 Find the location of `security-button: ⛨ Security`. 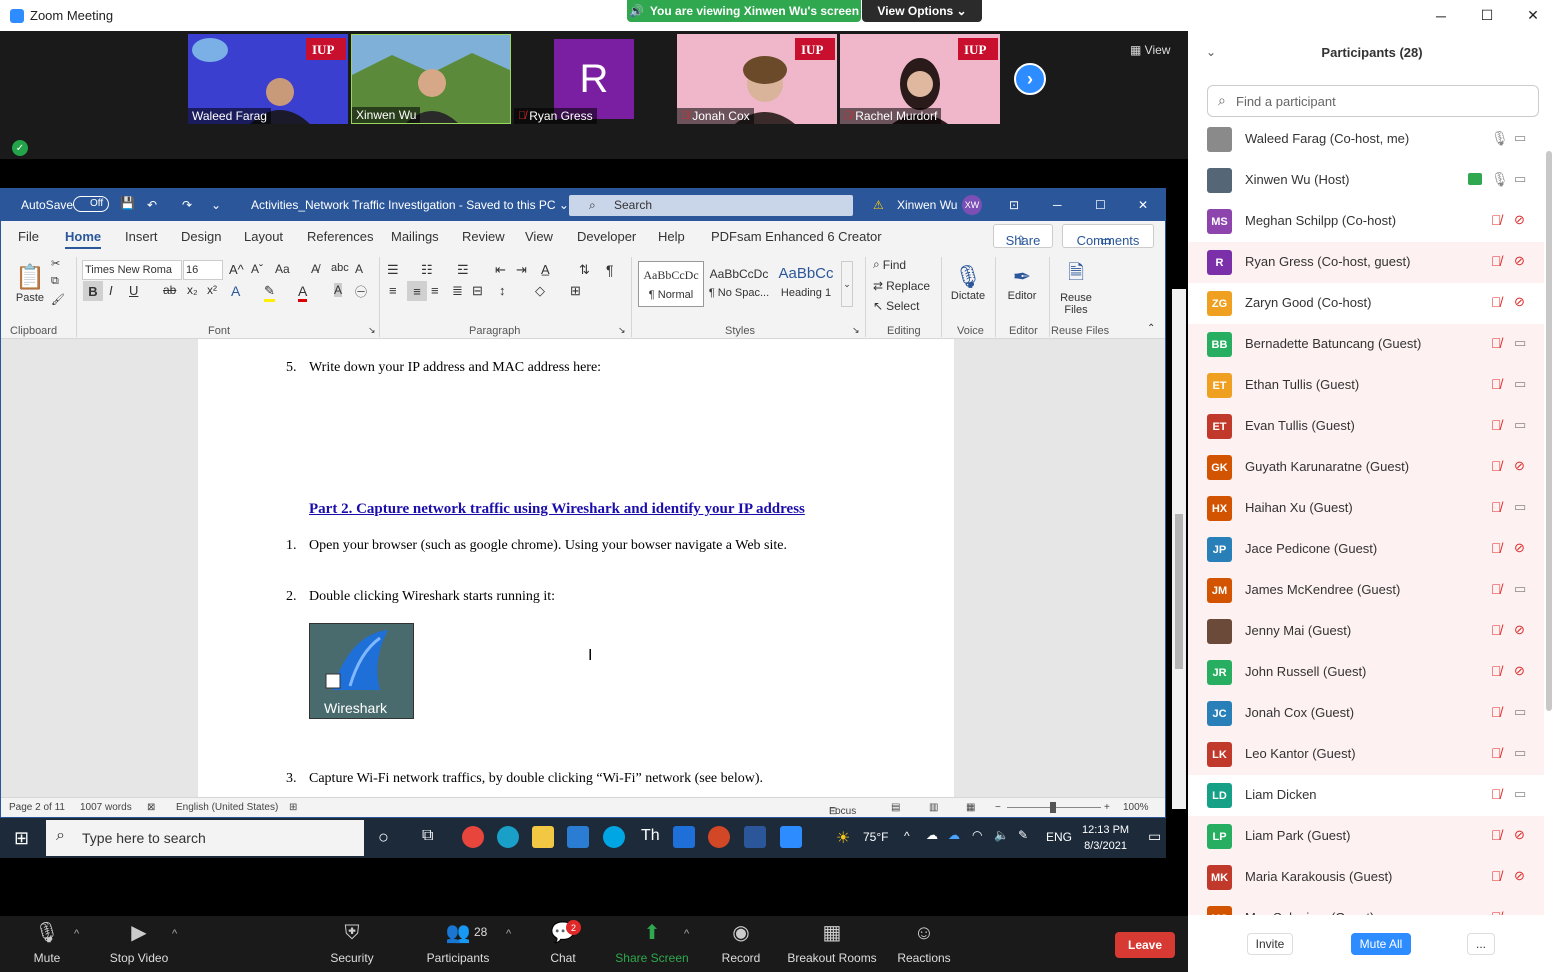

security-button: ⛨ Security is located at coordinates (352, 944).